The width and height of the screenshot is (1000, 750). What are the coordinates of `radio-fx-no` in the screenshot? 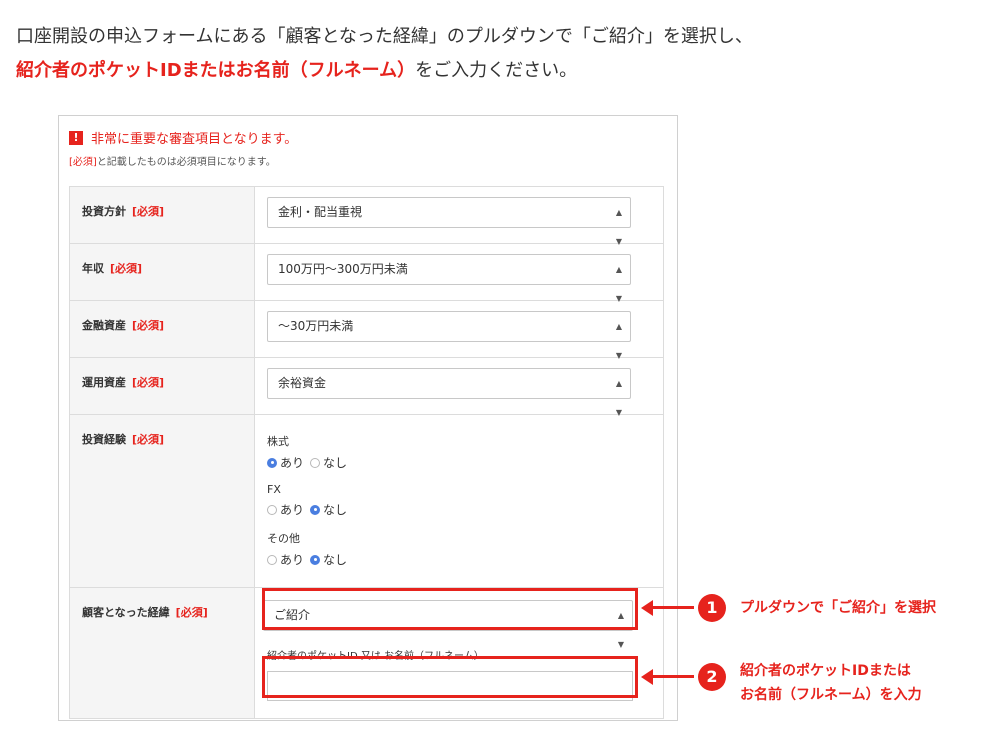 It's located at (315, 509).